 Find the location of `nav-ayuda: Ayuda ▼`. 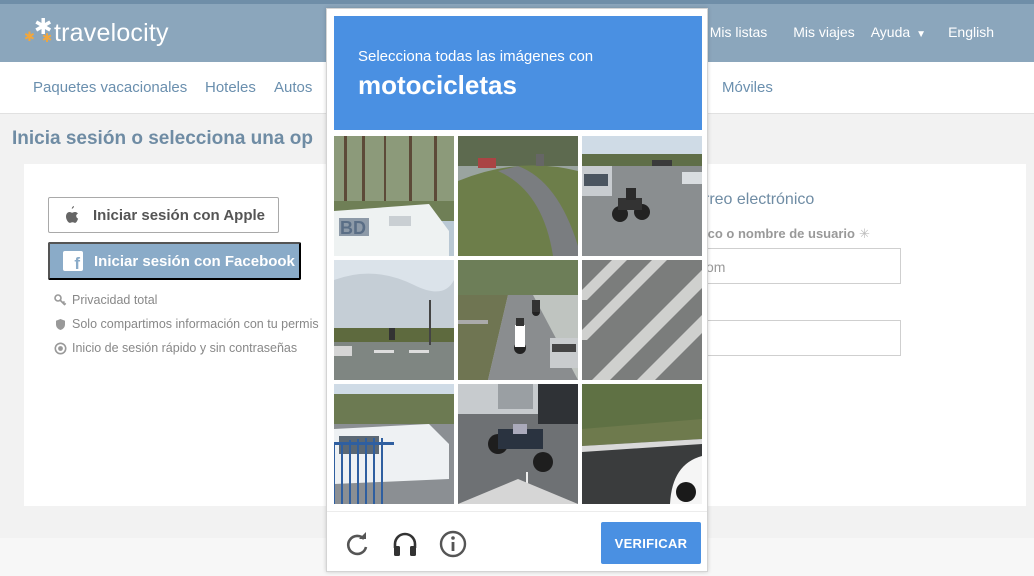

nav-ayuda: Ayuda ▼ is located at coordinates (898, 32).